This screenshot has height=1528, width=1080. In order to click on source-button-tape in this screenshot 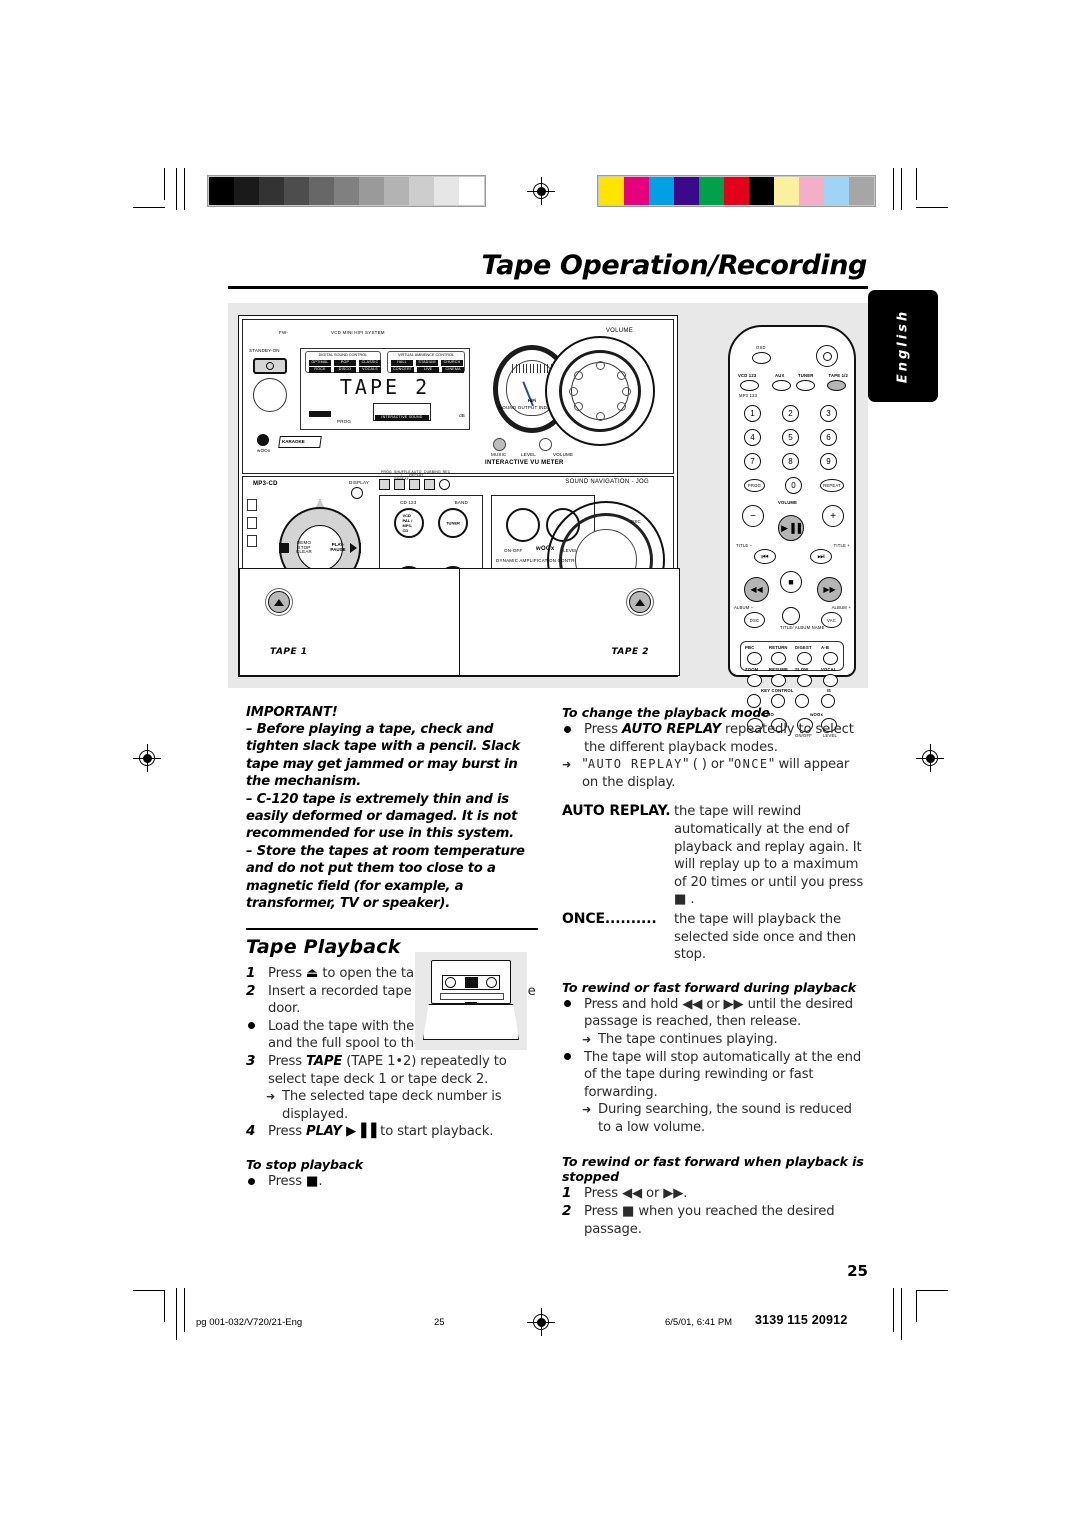, I will do `click(836, 385)`.